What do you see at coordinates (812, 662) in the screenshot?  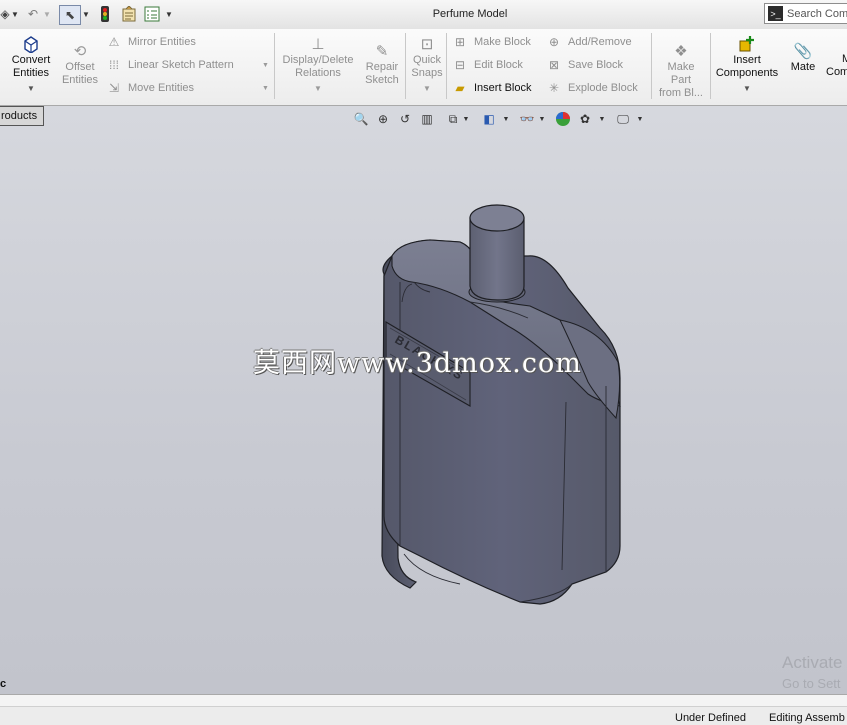 I see `activate-windows-title: Activate` at bounding box center [812, 662].